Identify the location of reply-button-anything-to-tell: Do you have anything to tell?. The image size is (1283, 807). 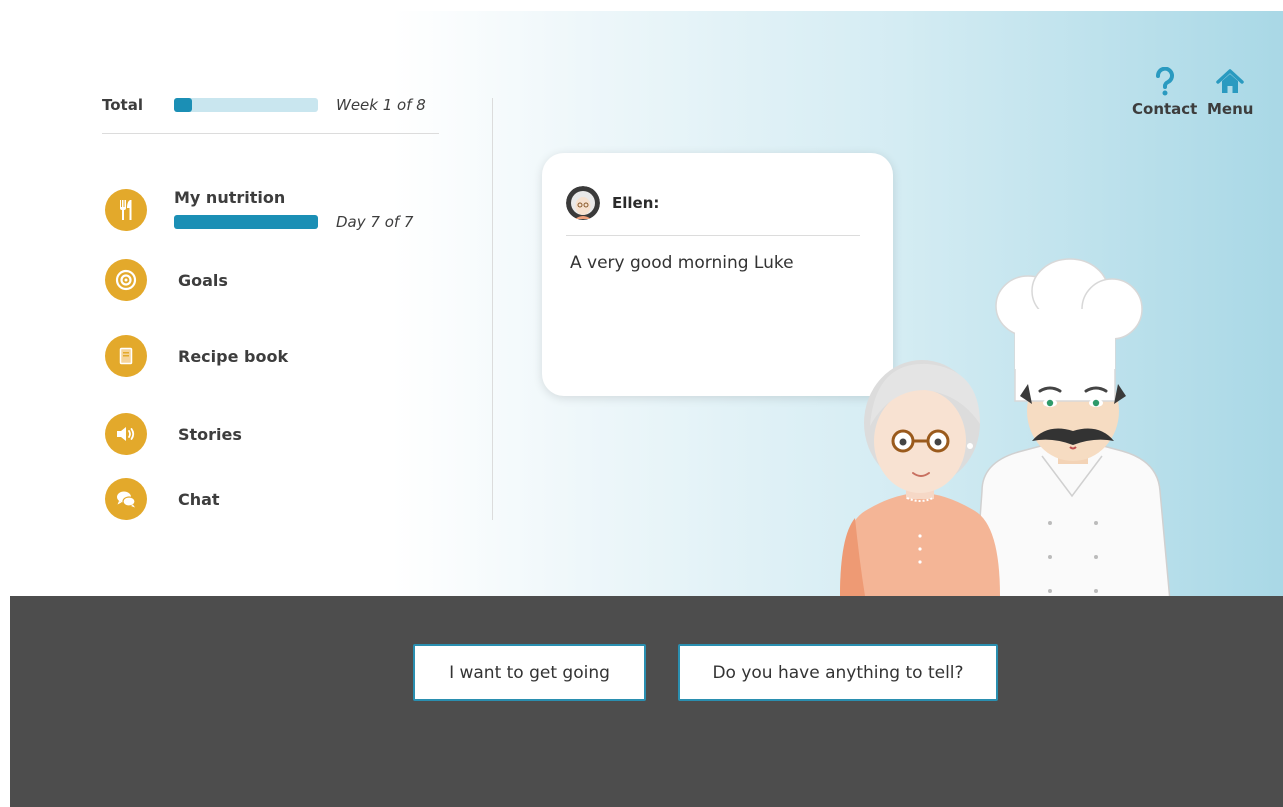
(838, 672).